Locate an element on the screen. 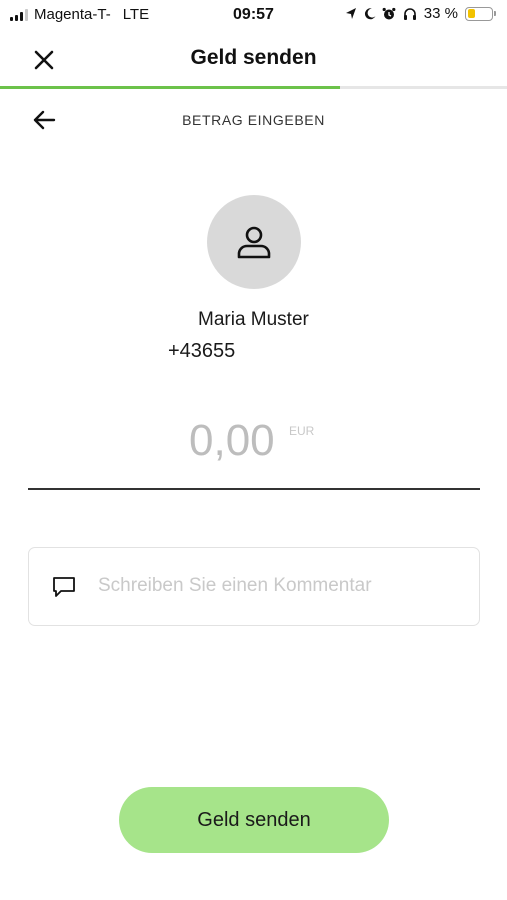 Image resolution: width=507 pixels, height=900 pixels. battery-icon is located at coordinates (480, 13).